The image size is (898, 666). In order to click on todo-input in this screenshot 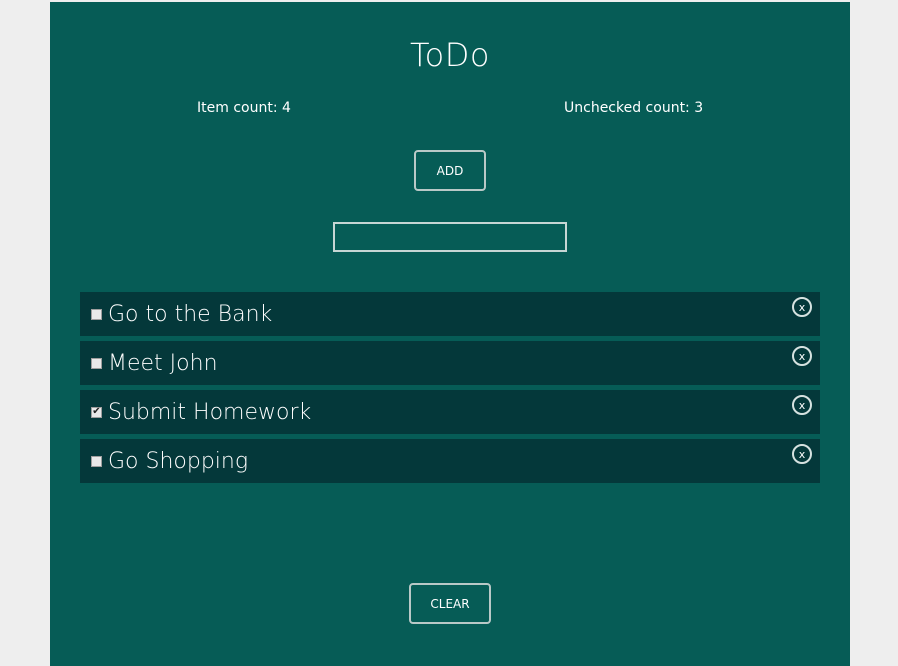, I will do `click(450, 237)`.